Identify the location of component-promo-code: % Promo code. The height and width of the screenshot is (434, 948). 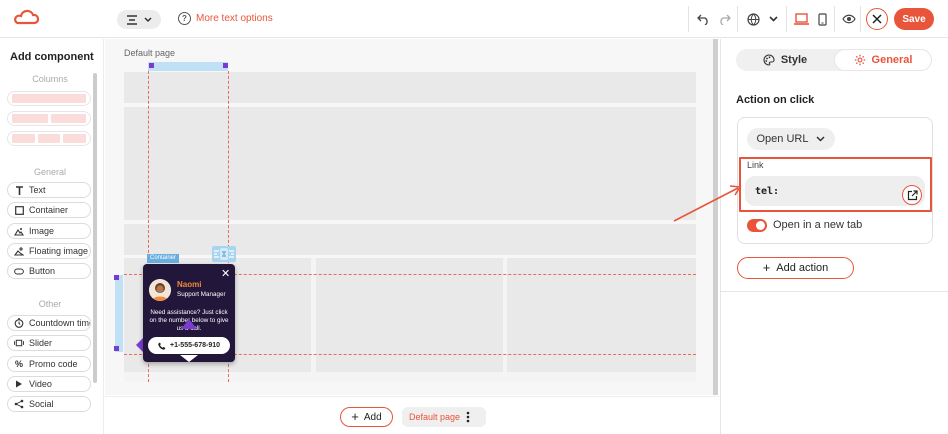
(49, 364).